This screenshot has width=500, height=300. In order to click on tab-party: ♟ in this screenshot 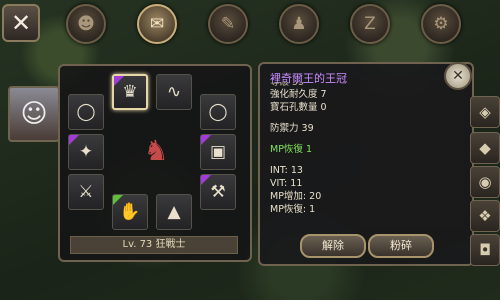, I will do `click(299, 24)`.